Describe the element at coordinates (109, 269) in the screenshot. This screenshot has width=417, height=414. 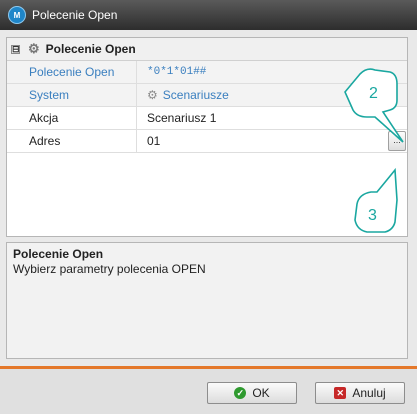
I see `description-text: Wybierz parametry polecenia OPEN` at that location.